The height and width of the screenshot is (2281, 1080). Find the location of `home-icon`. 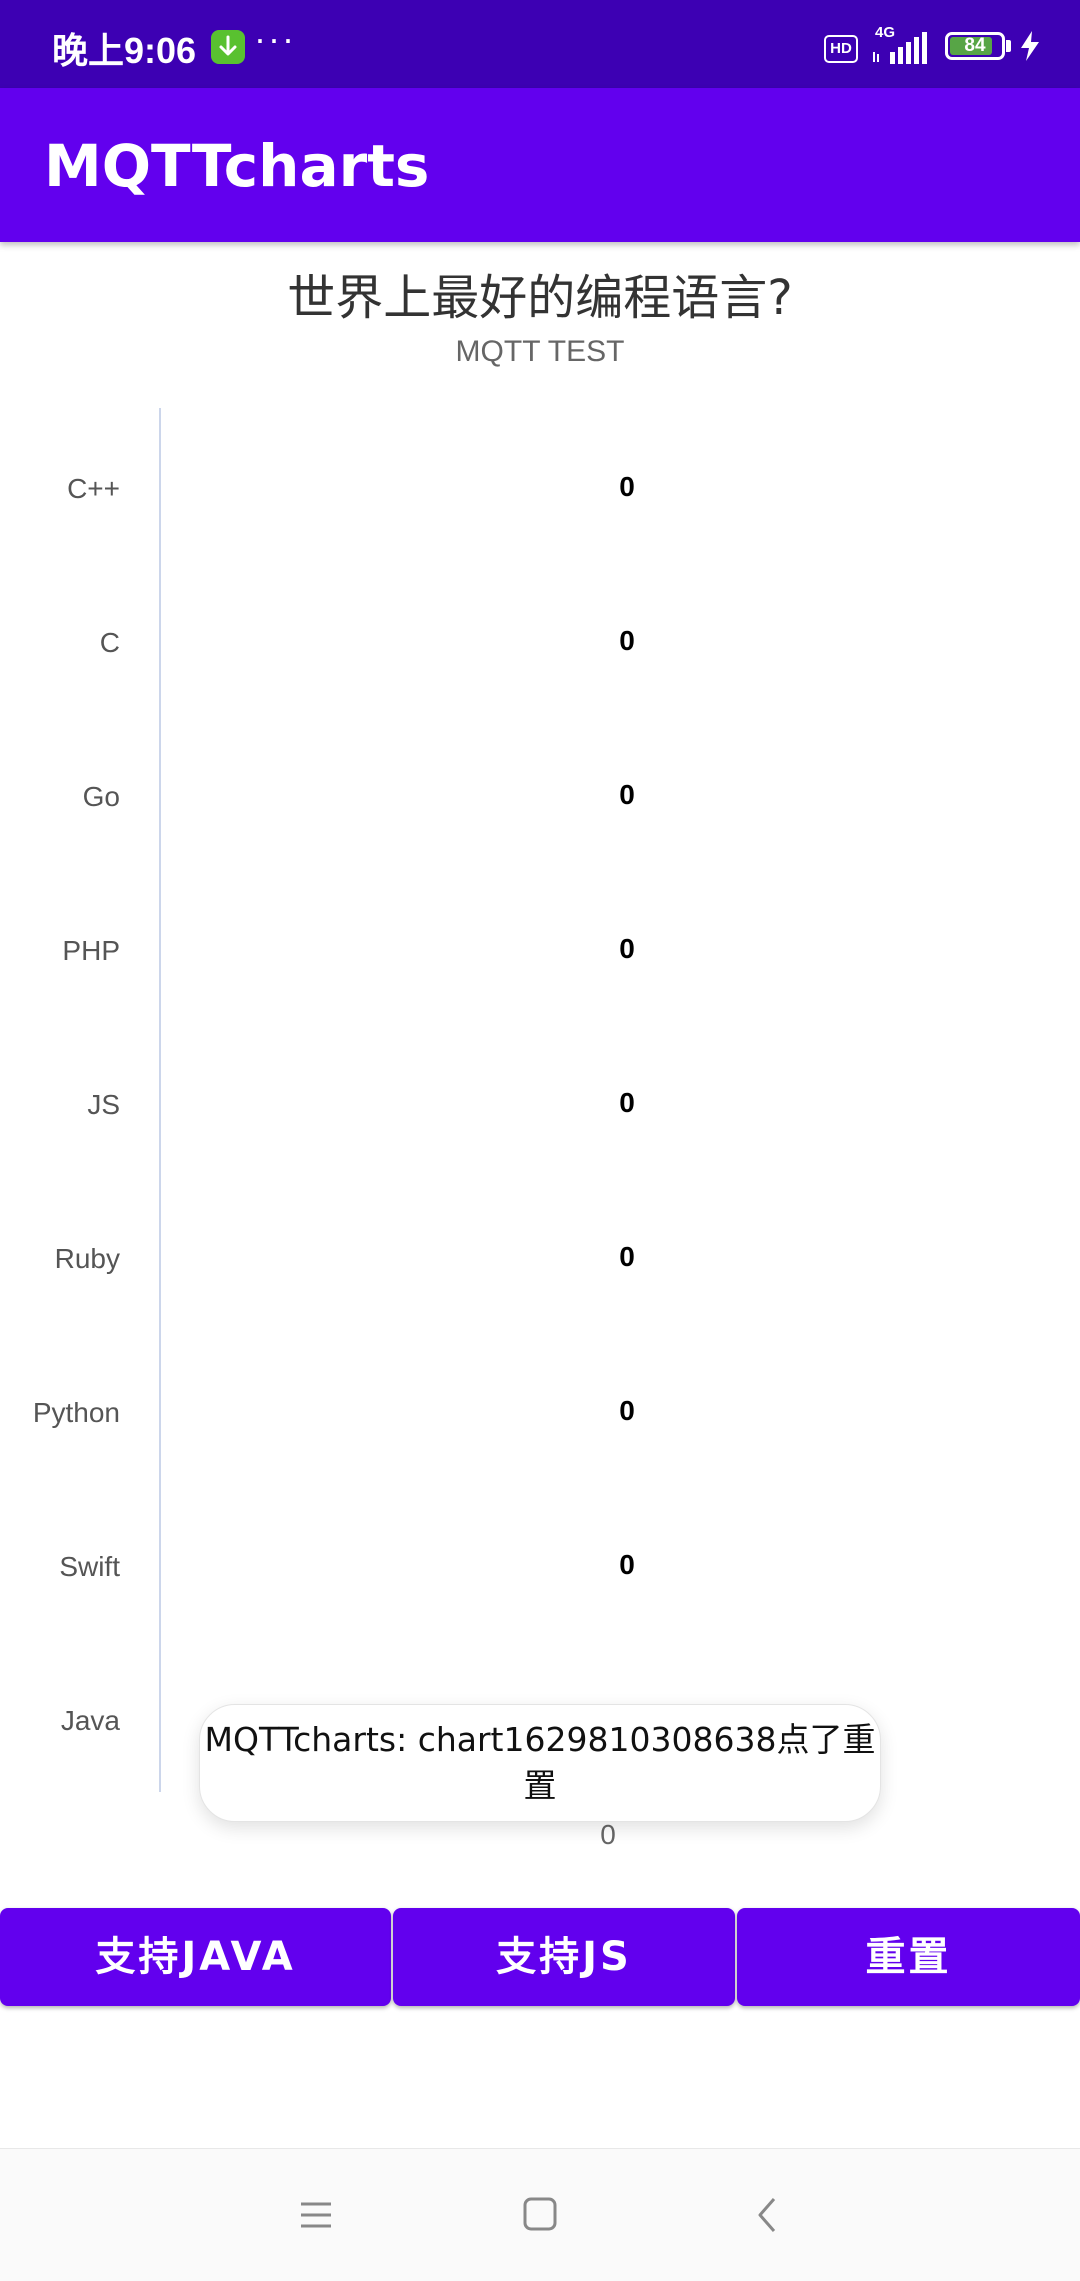

home-icon is located at coordinates (540, 2214).